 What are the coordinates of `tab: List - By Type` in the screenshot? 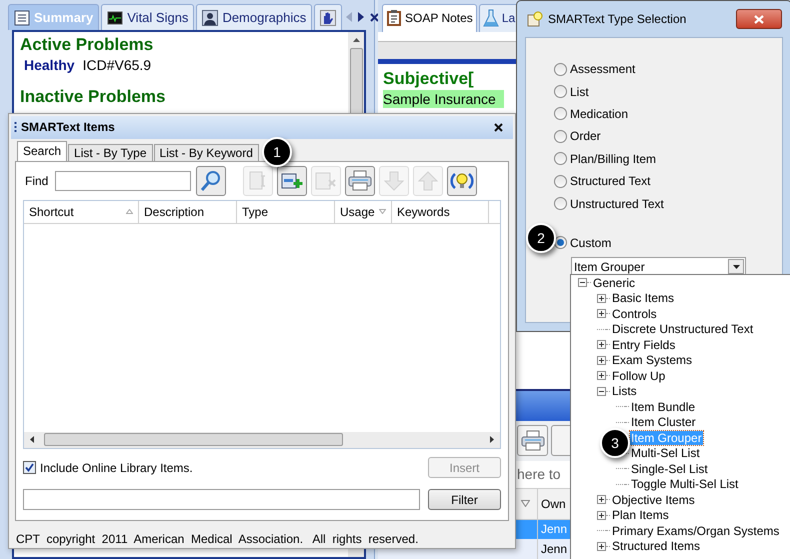 It's located at (110, 152).